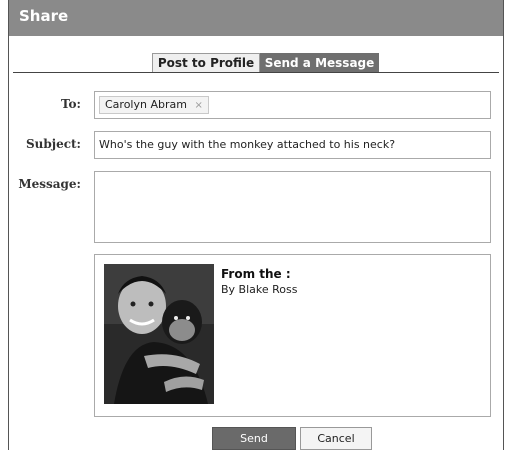 The height and width of the screenshot is (450, 512). I want to click on cancel-button: Cancel, so click(336, 438).